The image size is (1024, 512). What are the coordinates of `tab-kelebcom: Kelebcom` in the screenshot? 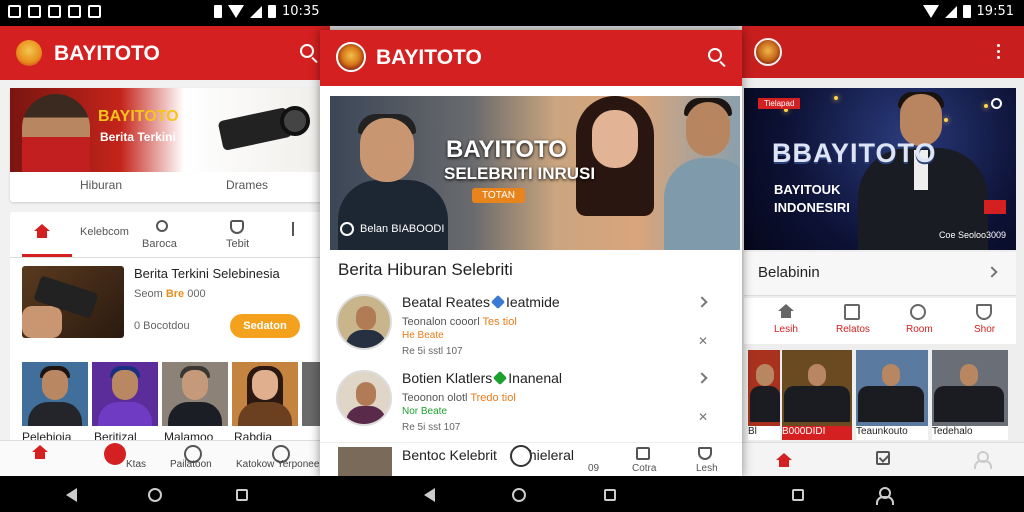 It's located at (104, 232).